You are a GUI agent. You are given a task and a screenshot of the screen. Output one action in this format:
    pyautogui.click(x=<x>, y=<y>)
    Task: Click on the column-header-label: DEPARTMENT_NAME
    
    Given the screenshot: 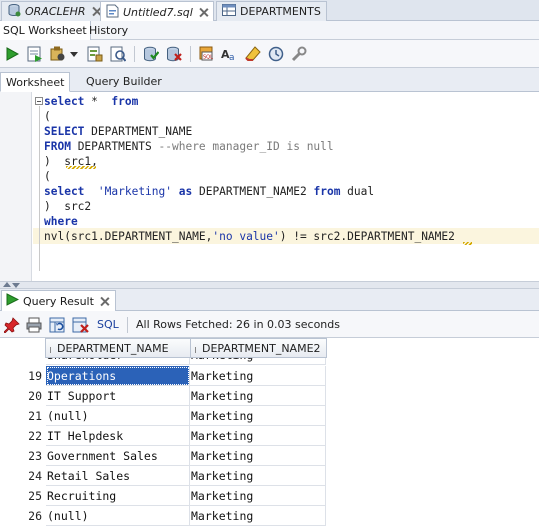 What is the action you would take?
    pyautogui.click(x=113, y=348)
    